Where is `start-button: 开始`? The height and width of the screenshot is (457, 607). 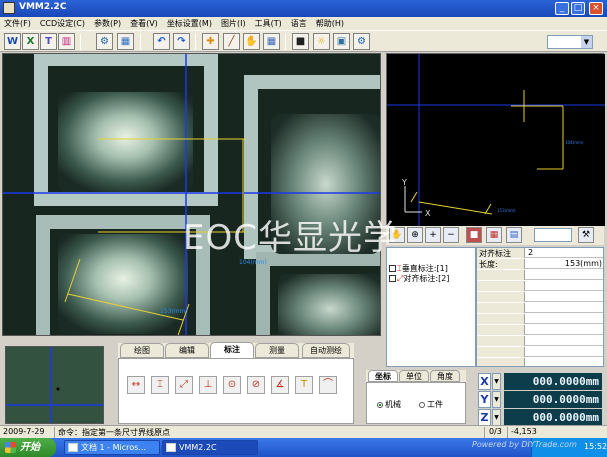 start-button: 开始 is located at coordinates (28, 447).